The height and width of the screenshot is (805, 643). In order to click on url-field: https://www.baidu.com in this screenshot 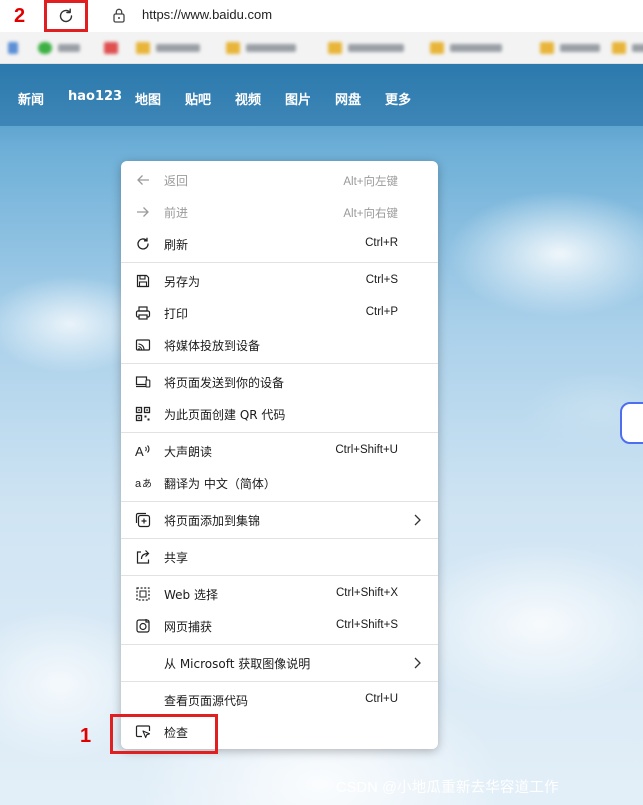, I will do `click(207, 14)`.